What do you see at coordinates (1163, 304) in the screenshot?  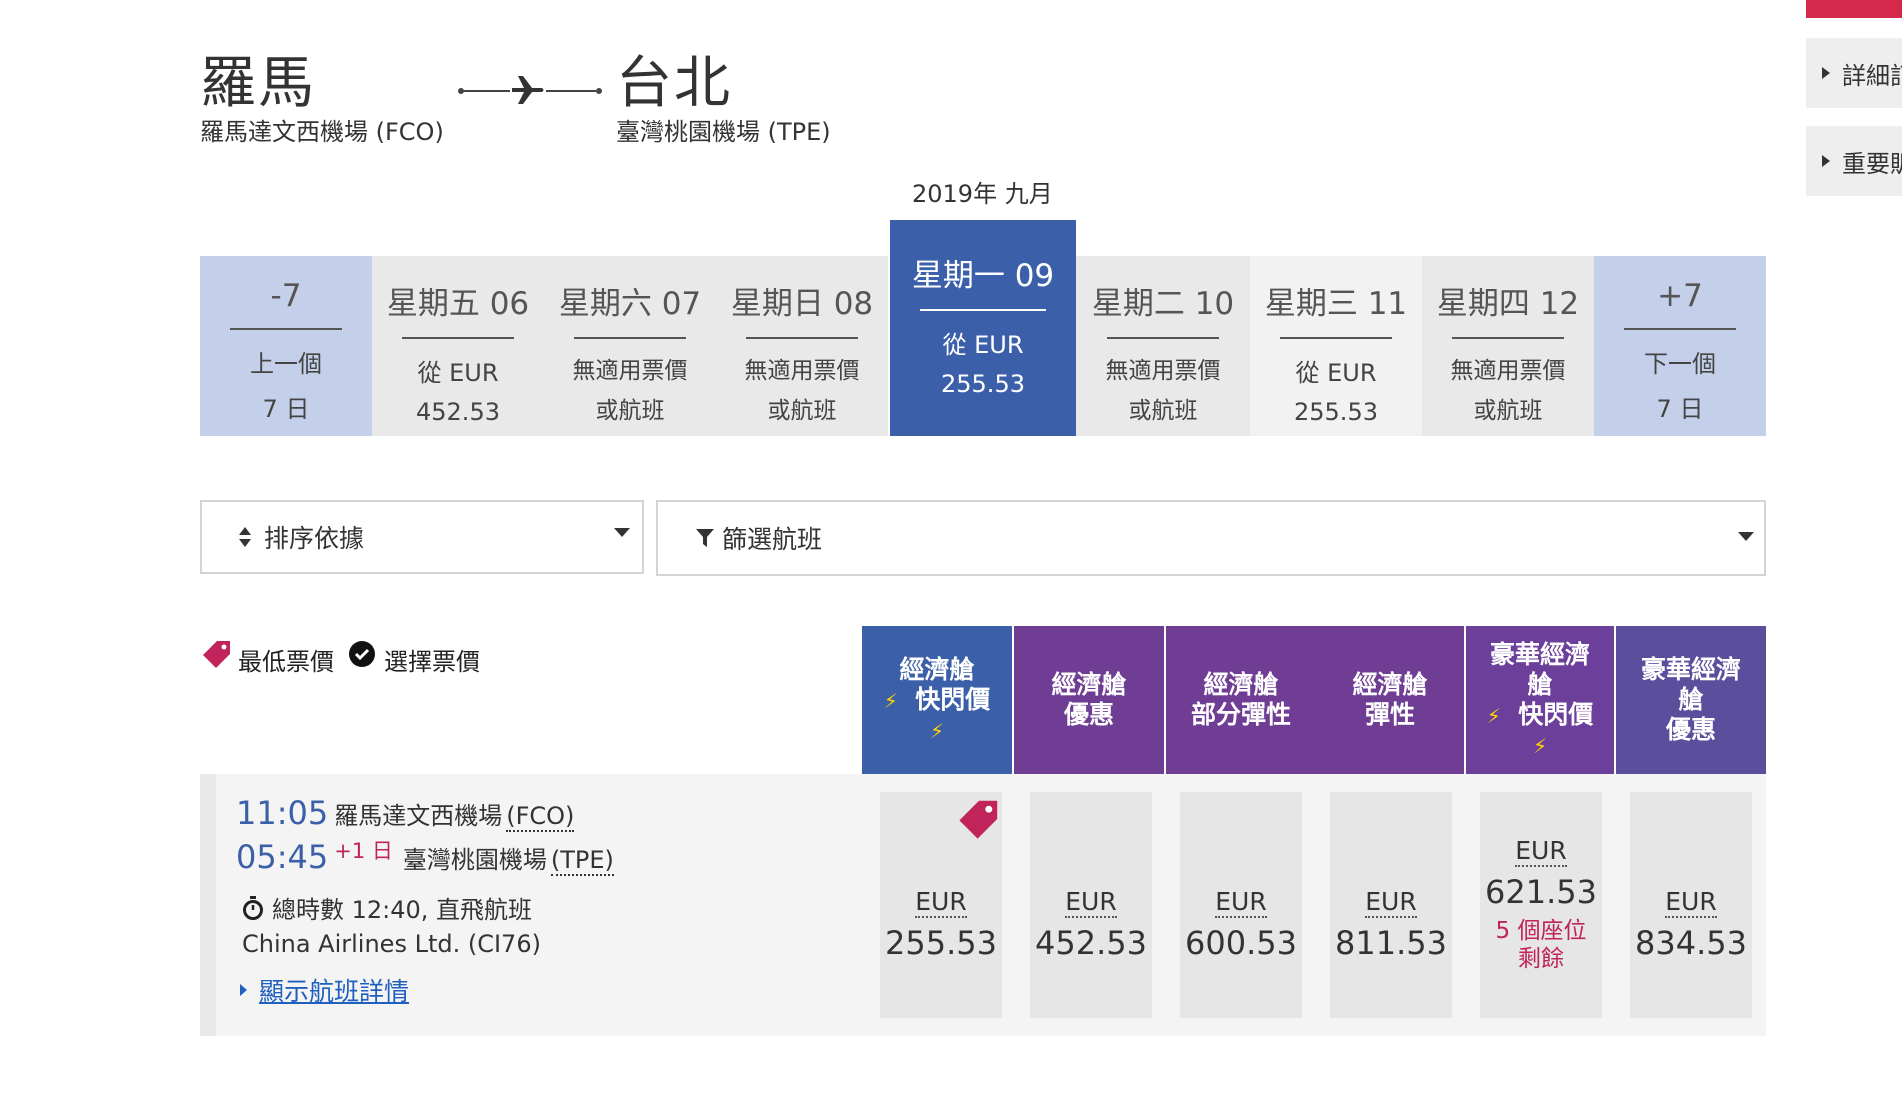 I see `date-day: 星期二 10` at bounding box center [1163, 304].